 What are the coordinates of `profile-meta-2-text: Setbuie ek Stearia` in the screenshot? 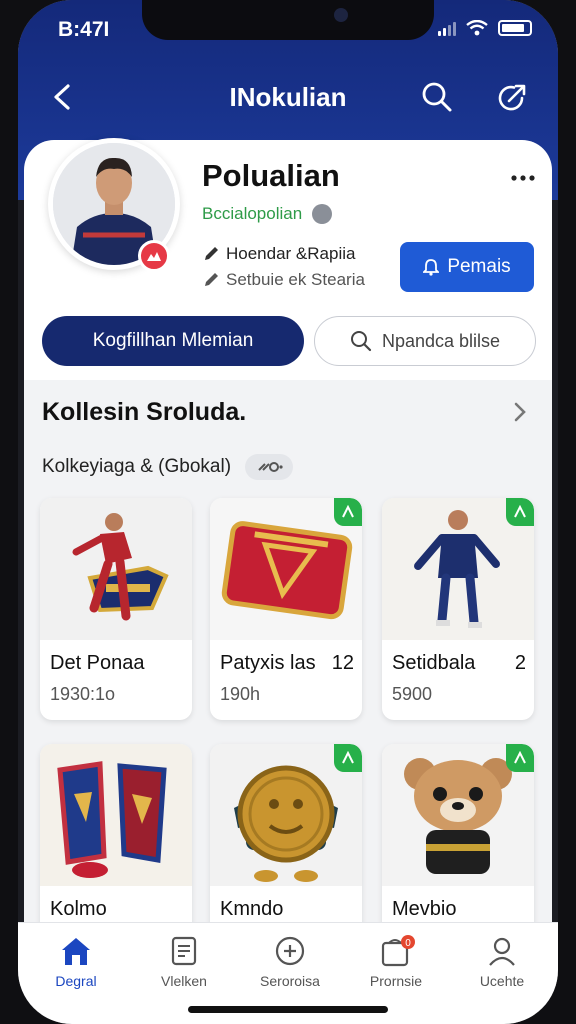 It's located at (295, 279).